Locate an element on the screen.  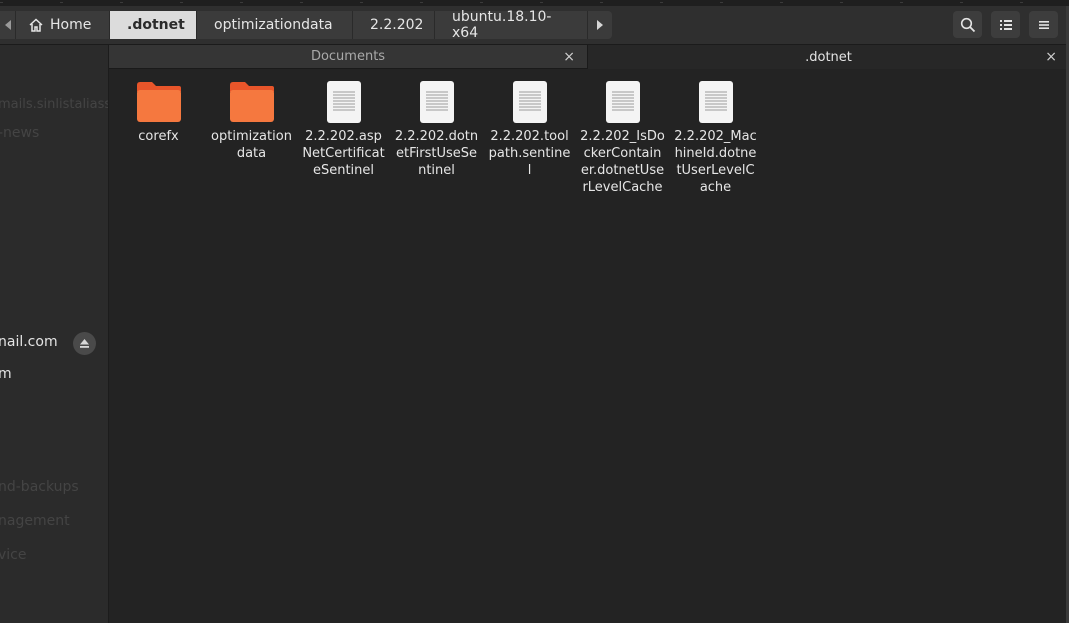
sidebar-item-label: m is located at coordinates (6, 374).